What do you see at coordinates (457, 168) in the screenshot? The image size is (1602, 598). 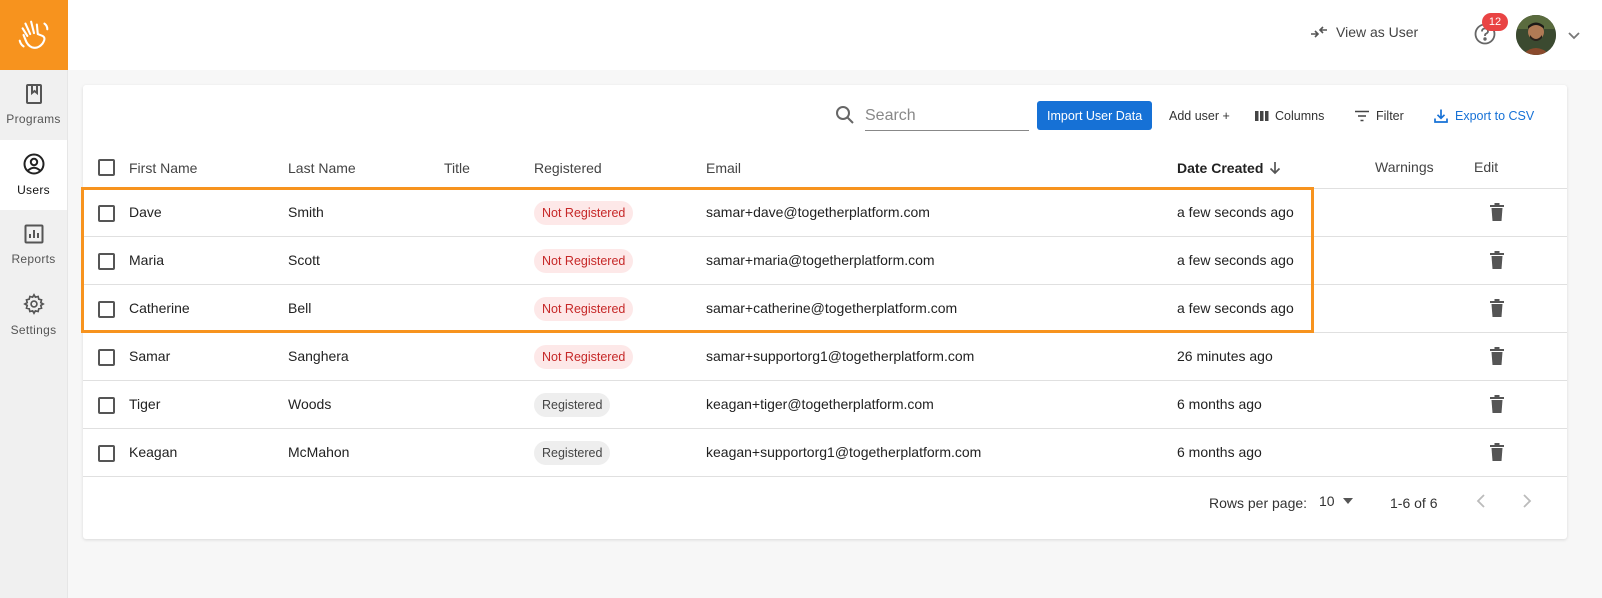 I see `header-title: Title` at bounding box center [457, 168].